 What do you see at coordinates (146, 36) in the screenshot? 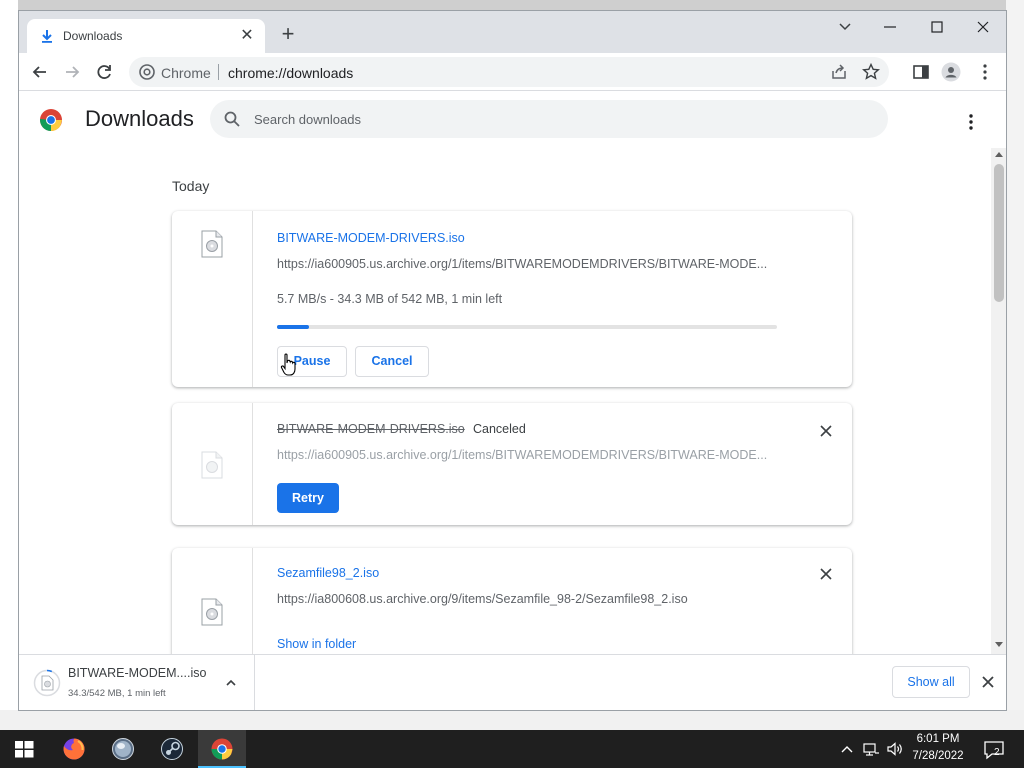
I see `tab-downloads: Downloads ✕` at bounding box center [146, 36].